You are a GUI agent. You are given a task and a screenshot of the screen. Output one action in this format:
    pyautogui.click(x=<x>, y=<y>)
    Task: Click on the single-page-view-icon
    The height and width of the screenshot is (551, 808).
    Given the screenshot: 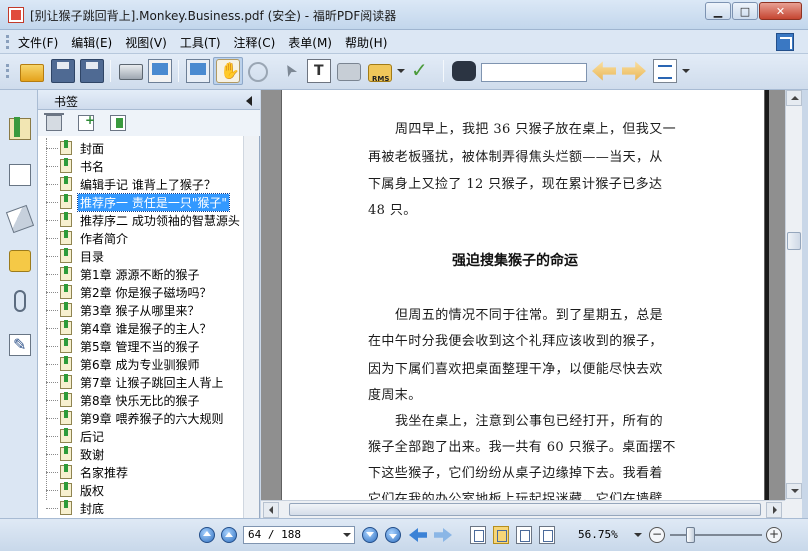 What is the action you would take?
    pyautogui.click(x=478, y=535)
    